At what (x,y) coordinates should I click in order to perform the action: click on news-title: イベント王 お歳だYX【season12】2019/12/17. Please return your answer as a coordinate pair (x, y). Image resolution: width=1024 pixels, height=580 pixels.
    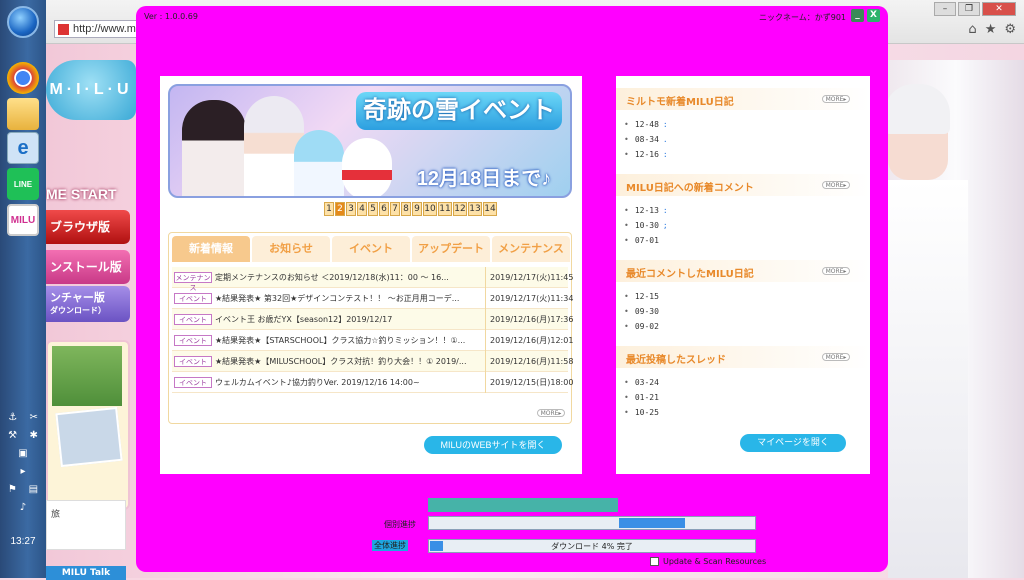
    Looking at the image, I should click on (350, 319).